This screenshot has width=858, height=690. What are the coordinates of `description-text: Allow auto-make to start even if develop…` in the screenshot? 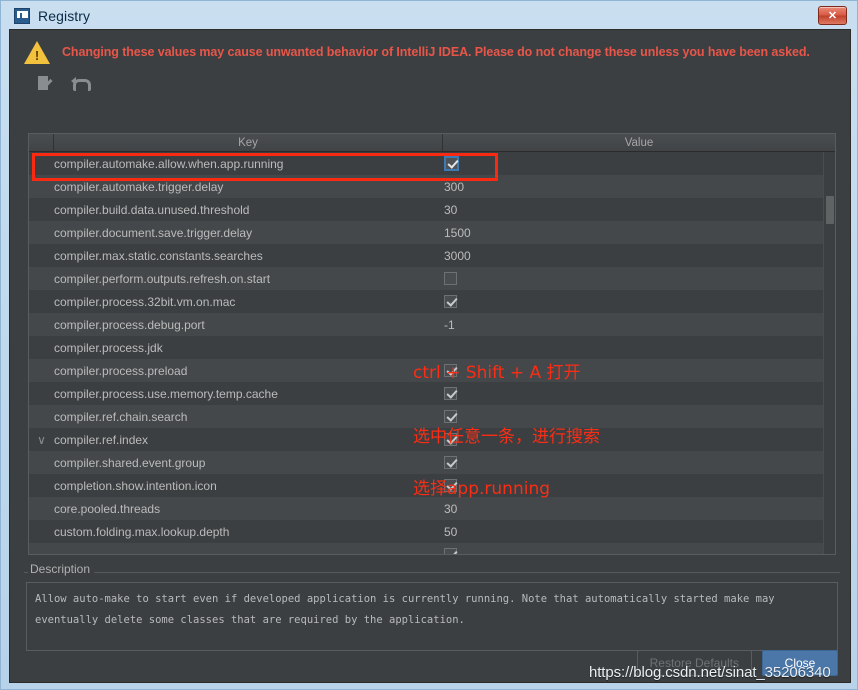 It's located at (432, 616).